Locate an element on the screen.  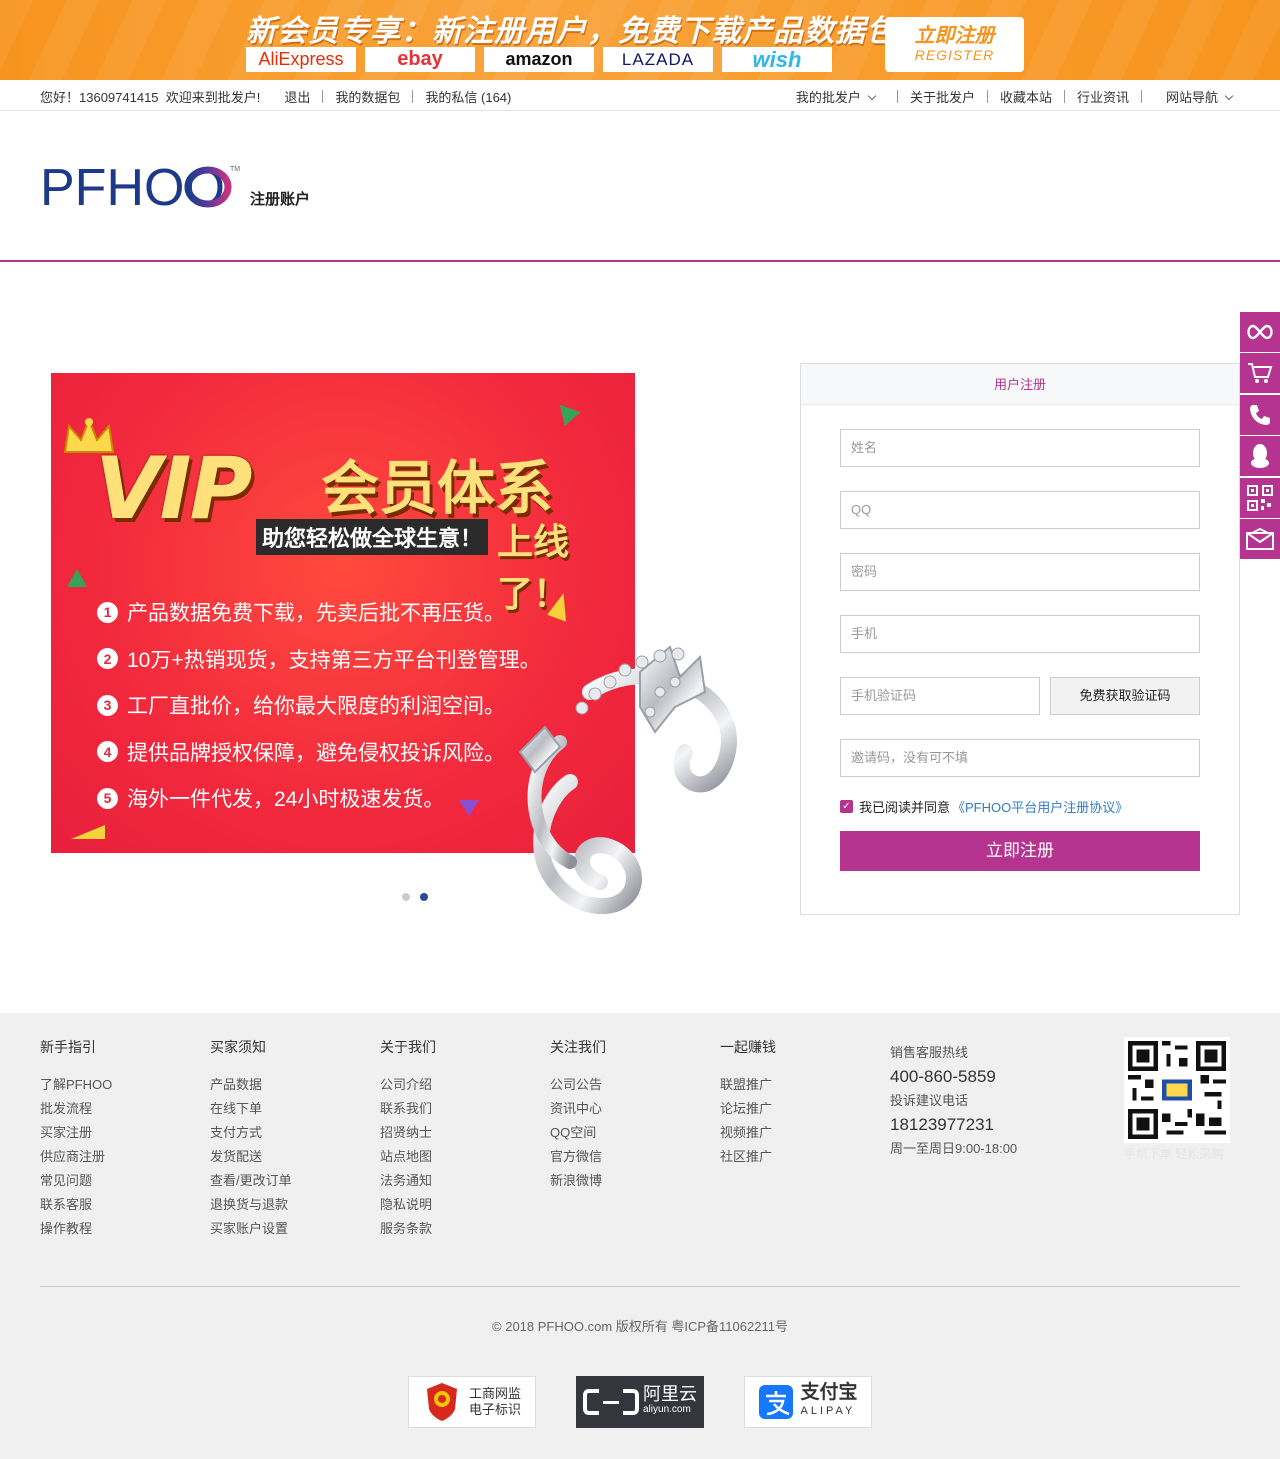
banner-register-button: 立即注册 REGISTER is located at coordinates (954, 44).